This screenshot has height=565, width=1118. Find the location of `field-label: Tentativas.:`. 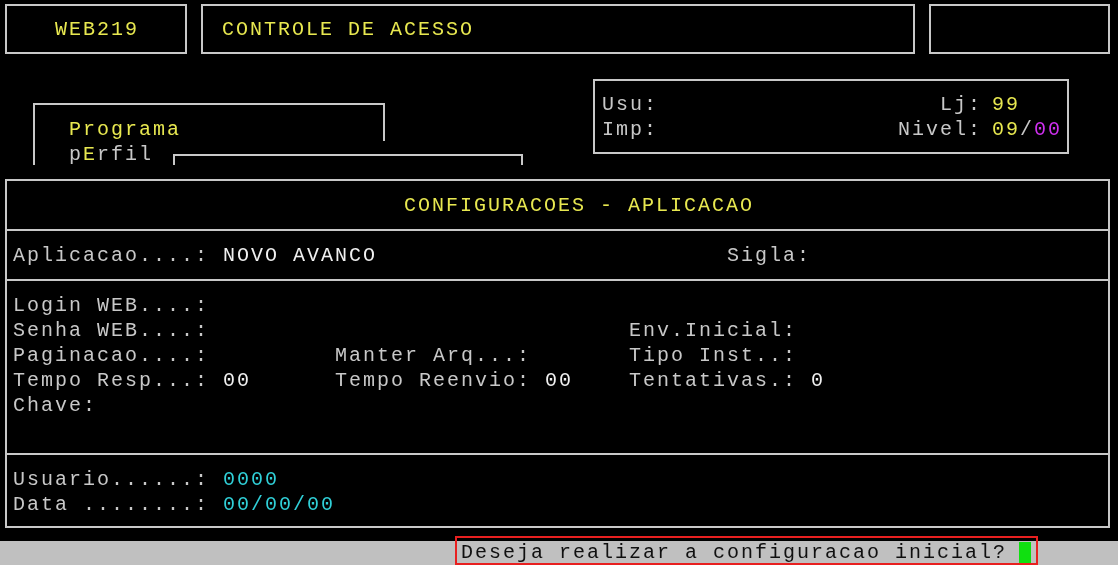

field-label: Tentativas.: is located at coordinates (713, 380).